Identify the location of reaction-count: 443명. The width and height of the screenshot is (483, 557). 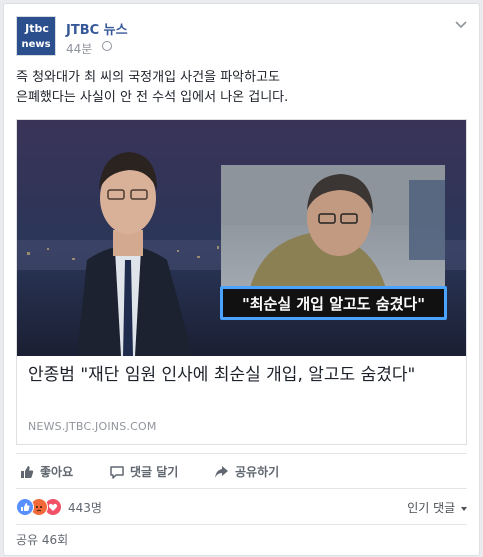
(85, 507).